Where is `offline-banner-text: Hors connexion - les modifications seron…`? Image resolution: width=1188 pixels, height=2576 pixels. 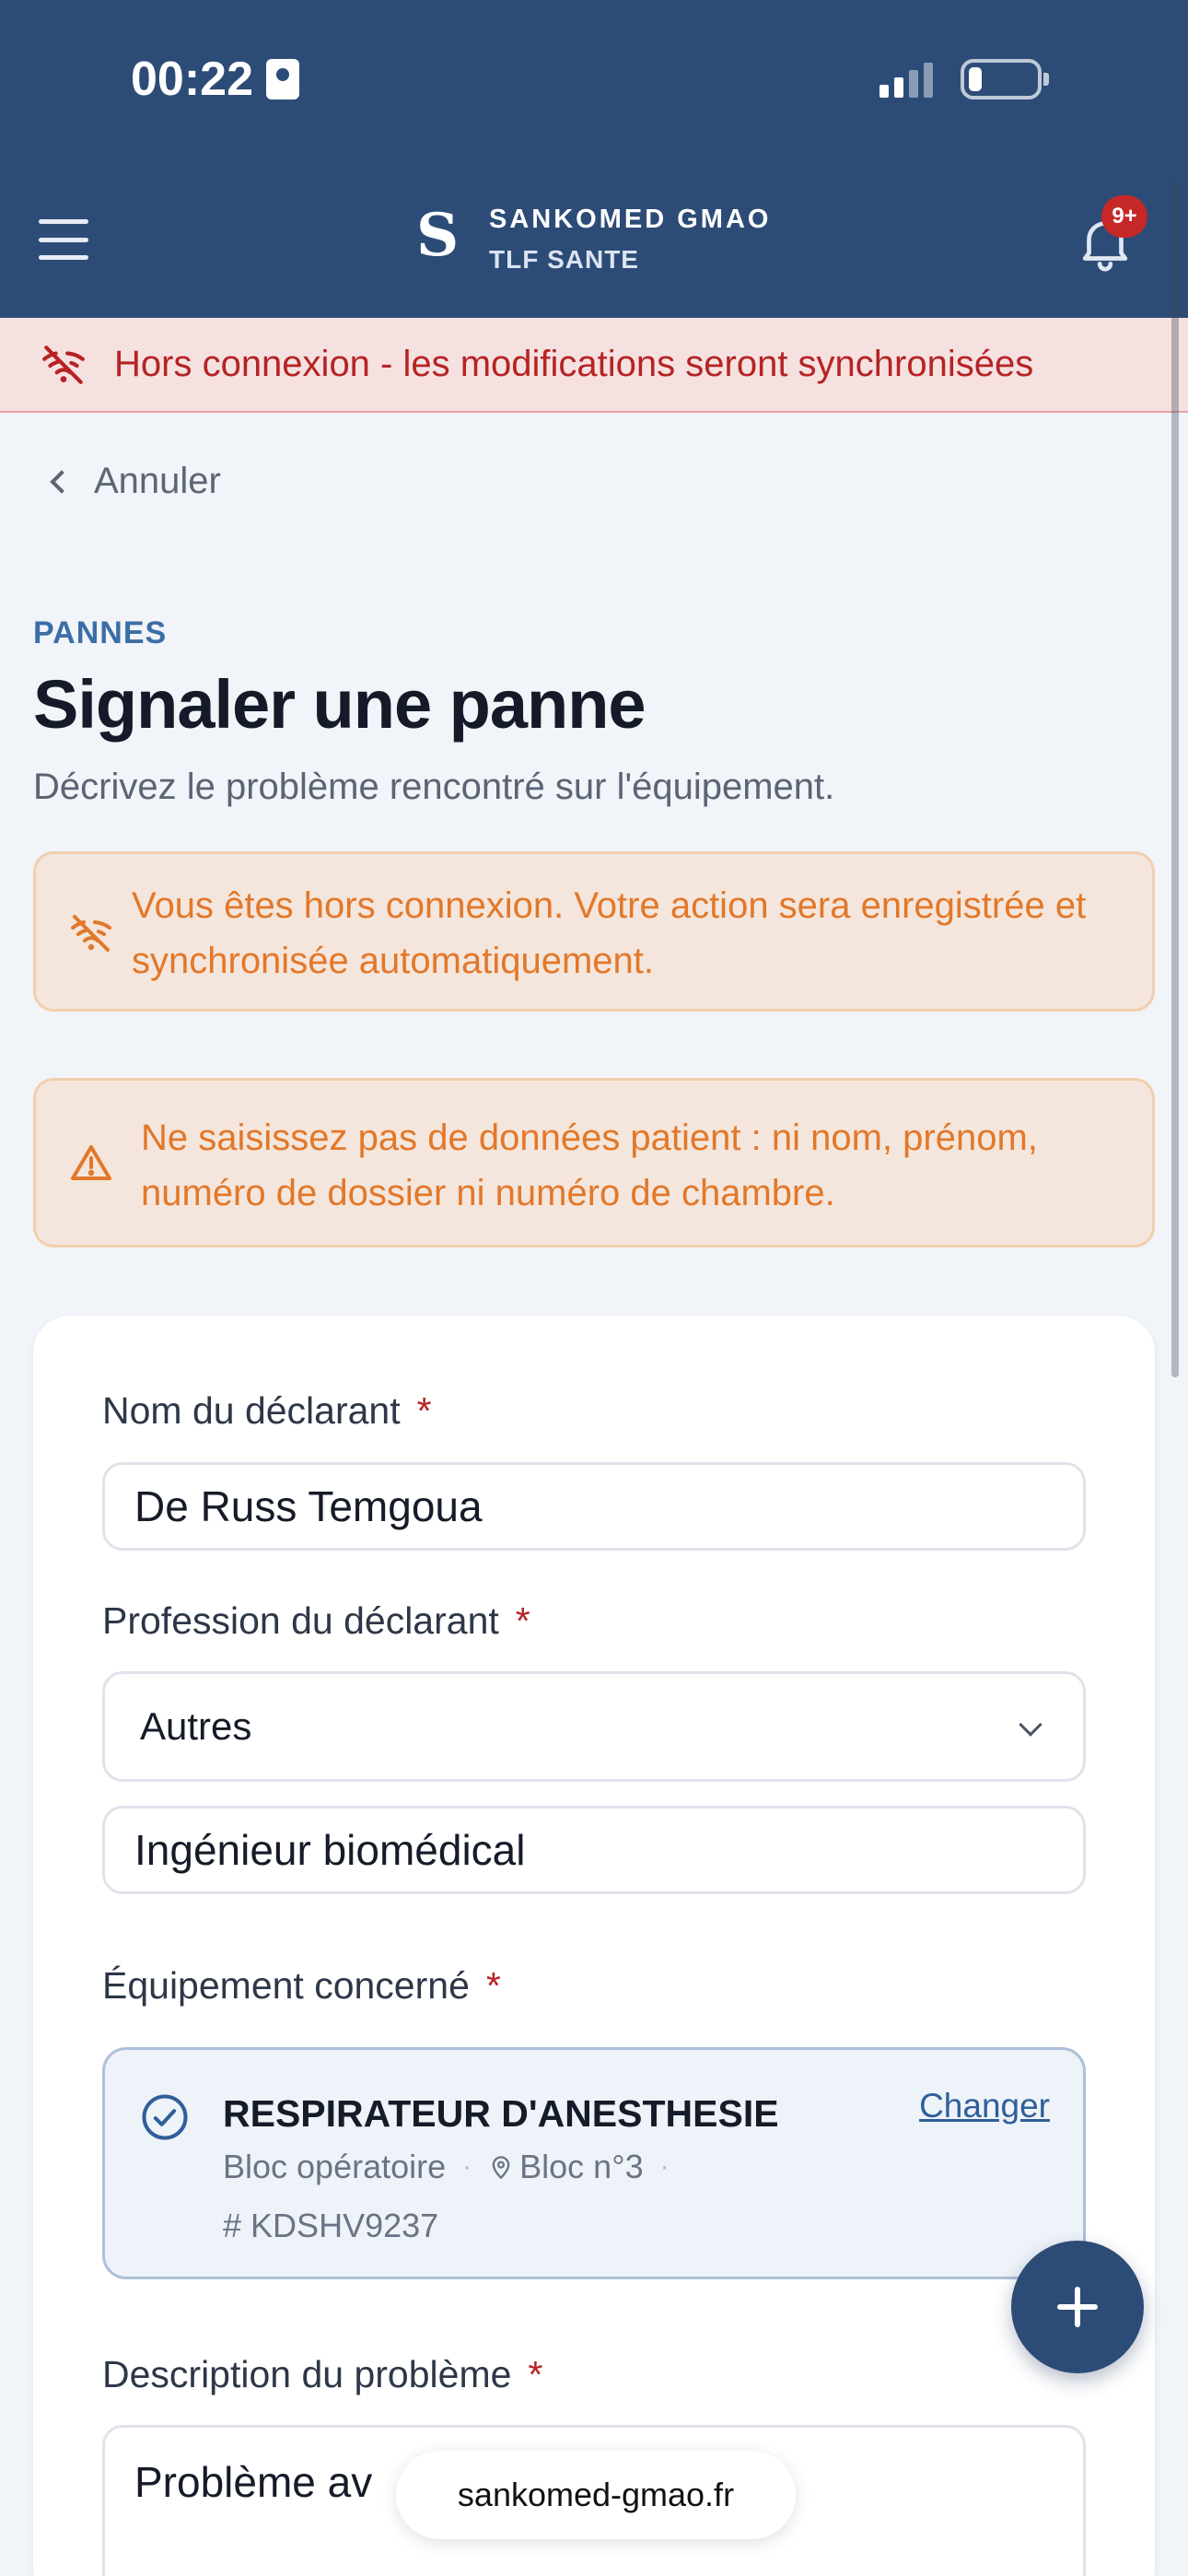 offline-banner-text: Hors connexion - les modifications seron… is located at coordinates (574, 364).